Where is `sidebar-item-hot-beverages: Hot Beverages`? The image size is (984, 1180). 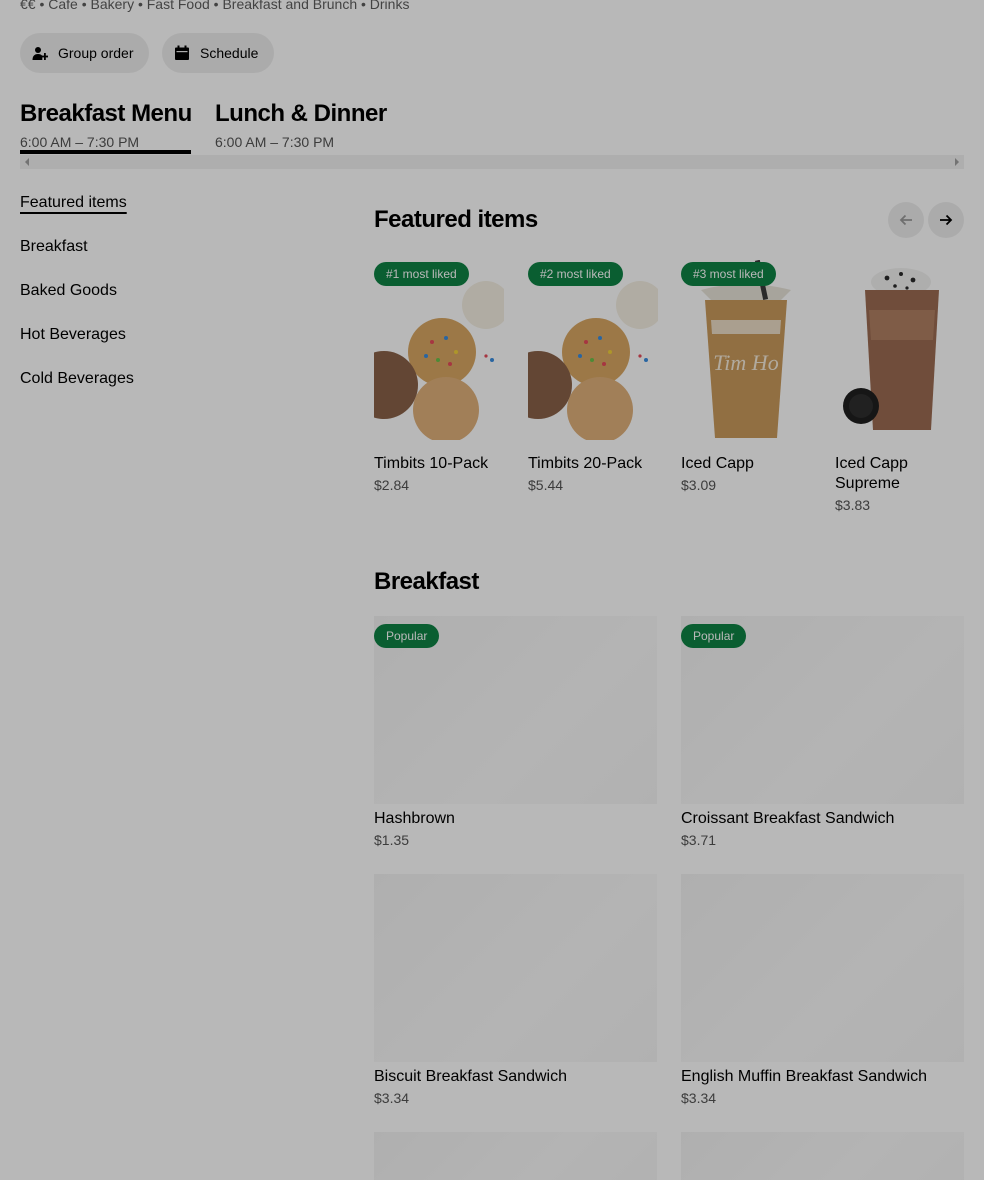 sidebar-item-hot-beverages: Hot Beverages is located at coordinates (77, 346).